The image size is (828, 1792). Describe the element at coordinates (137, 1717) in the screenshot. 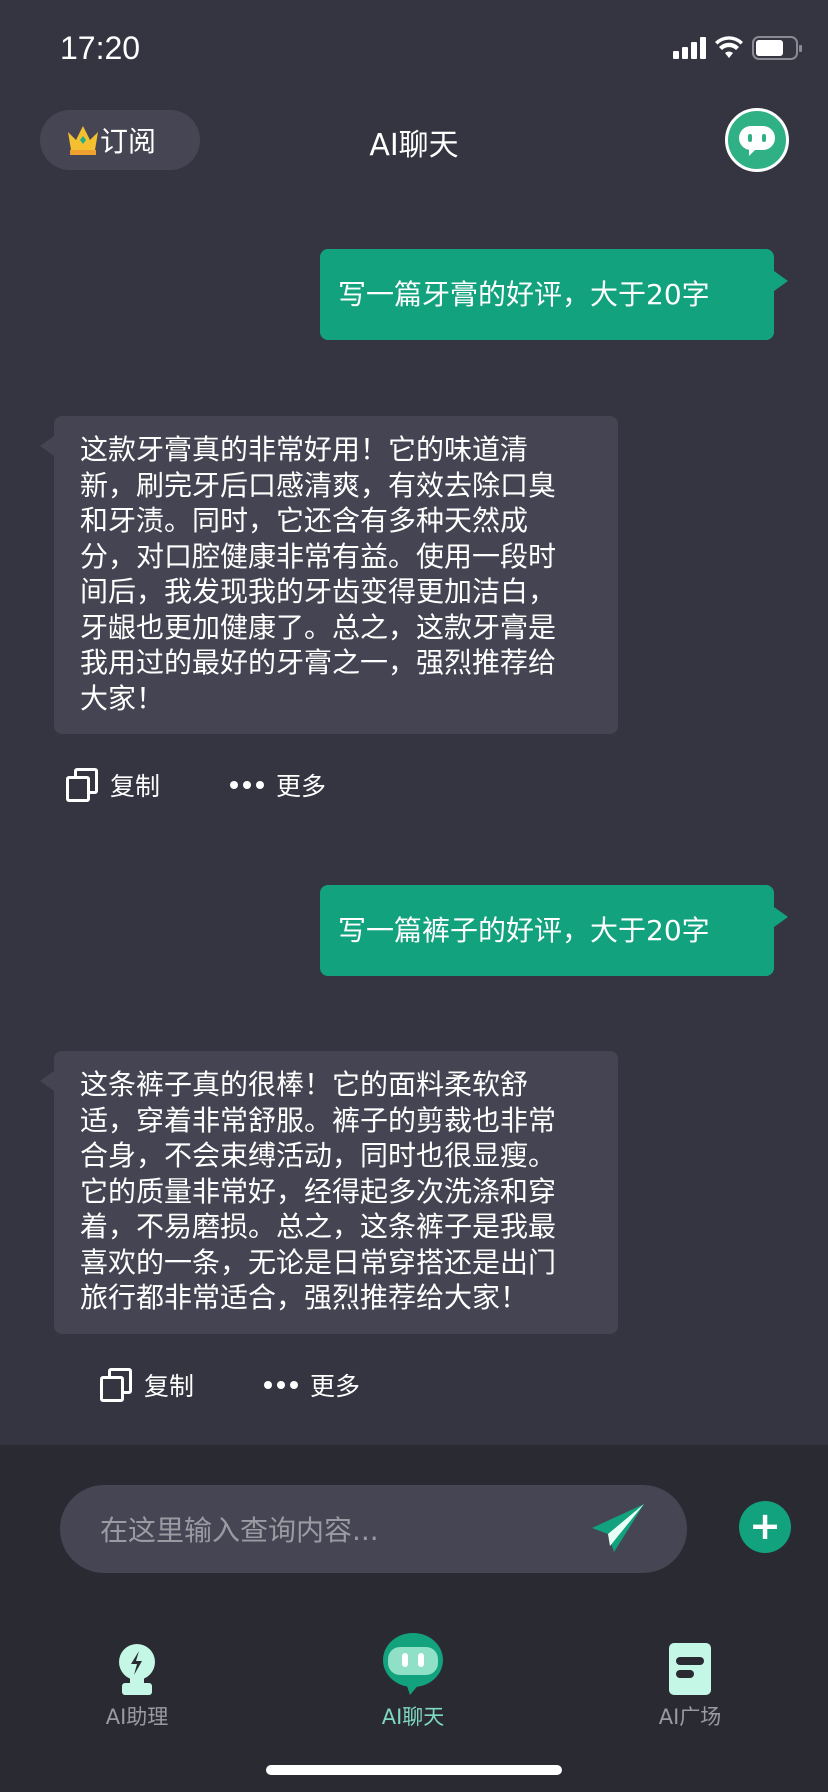

I see `tab-label: AI助理` at that location.